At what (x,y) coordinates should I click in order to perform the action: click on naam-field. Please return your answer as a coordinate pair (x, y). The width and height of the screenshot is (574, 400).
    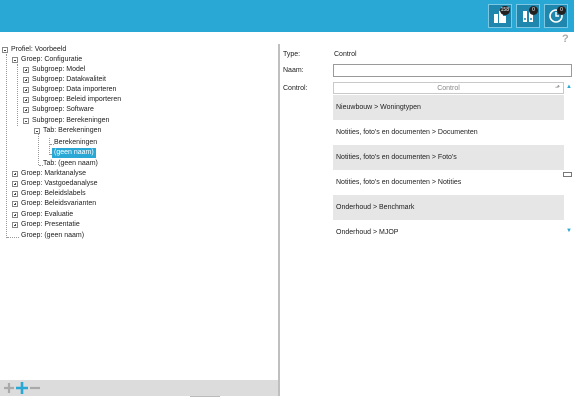
    Looking at the image, I should click on (452, 70).